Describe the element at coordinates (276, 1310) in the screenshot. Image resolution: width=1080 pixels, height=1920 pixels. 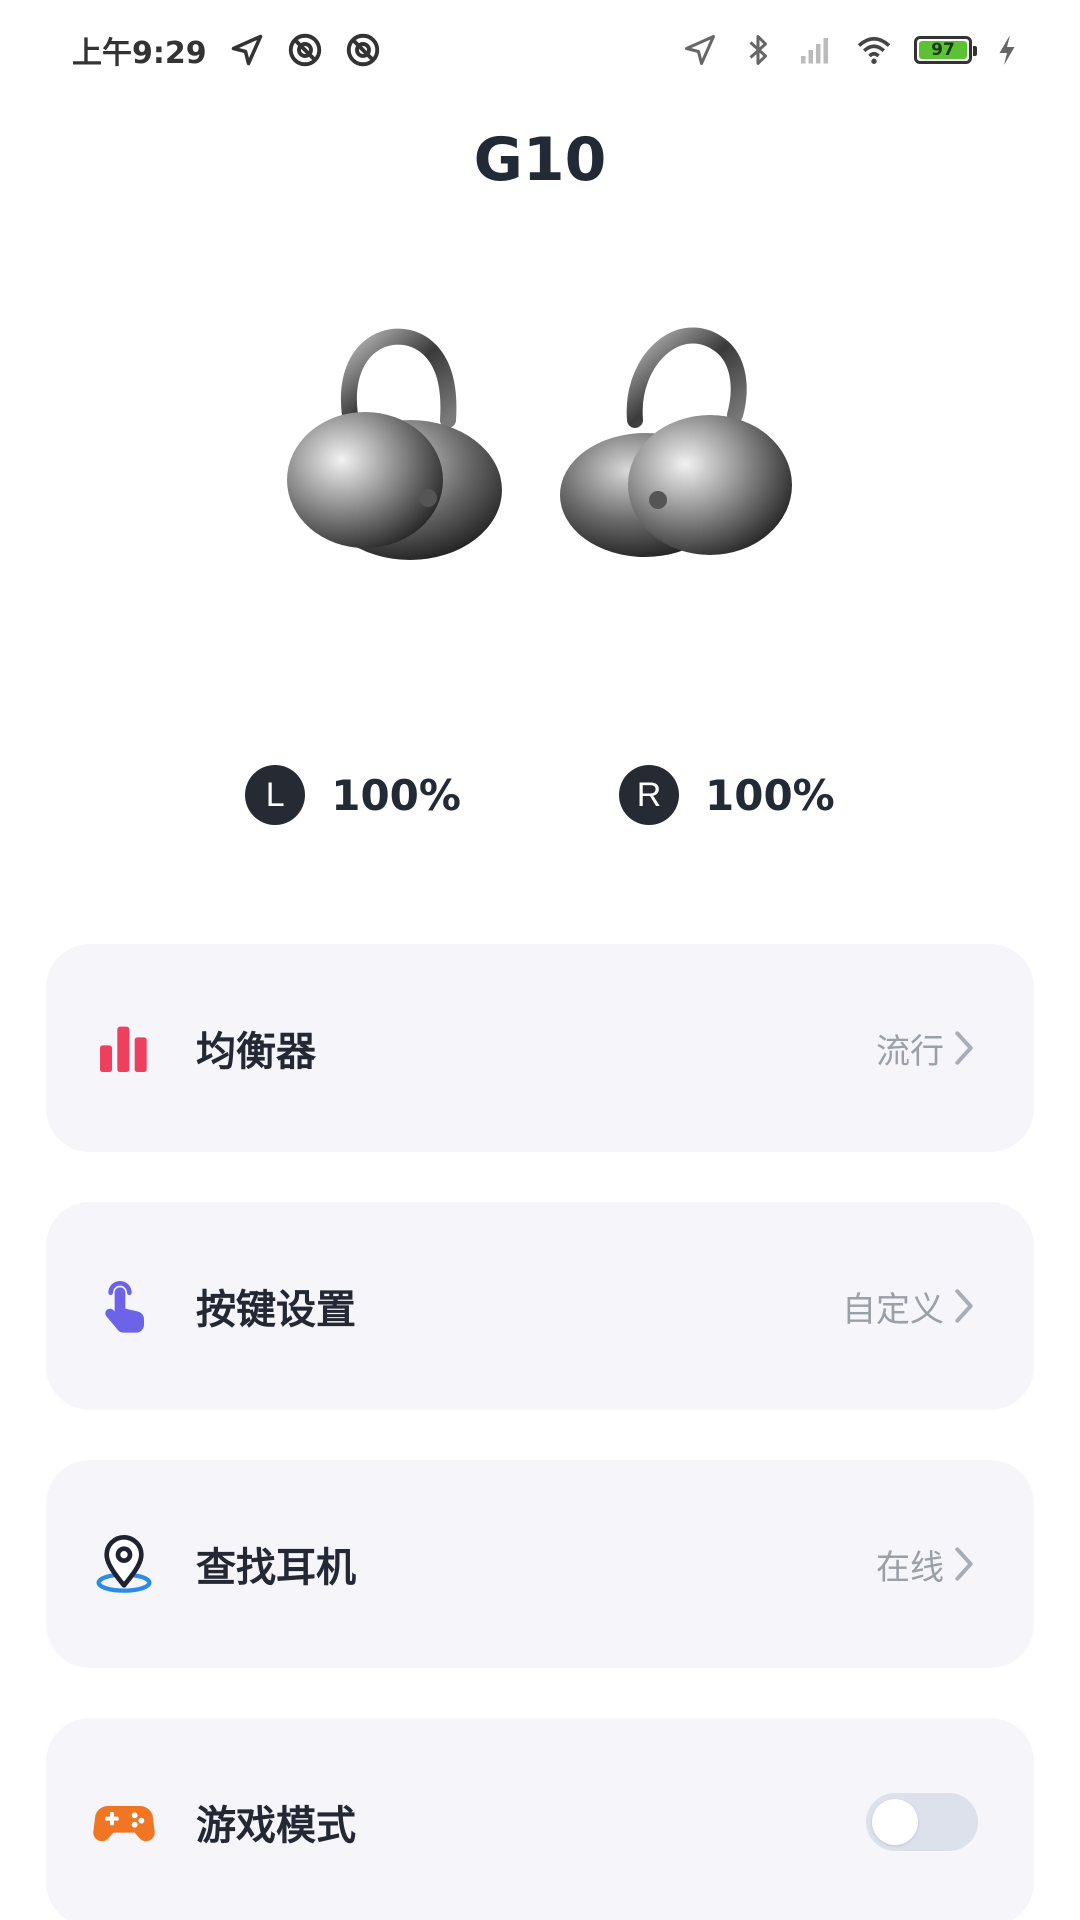
I see `key-settings-label: 按键设置` at that location.